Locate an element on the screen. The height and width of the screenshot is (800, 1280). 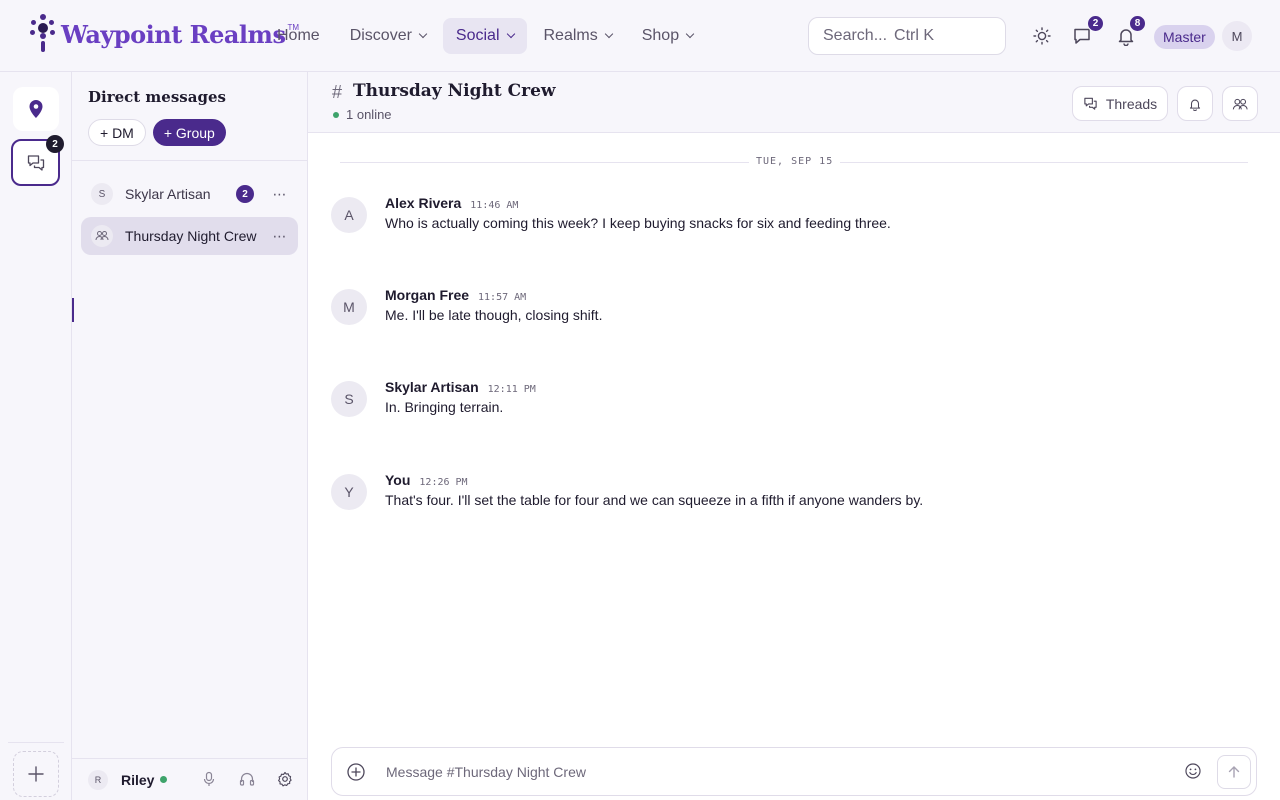
dm-item-skylar-artisan: S Skylar Artisan 2 ⋯ is located at coordinates (189, 194).